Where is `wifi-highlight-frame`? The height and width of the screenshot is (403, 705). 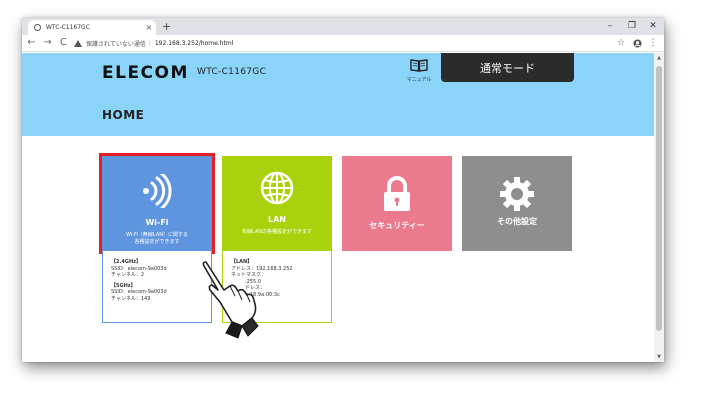
wifi-highlight-frame is located at coordinates (157, 203).